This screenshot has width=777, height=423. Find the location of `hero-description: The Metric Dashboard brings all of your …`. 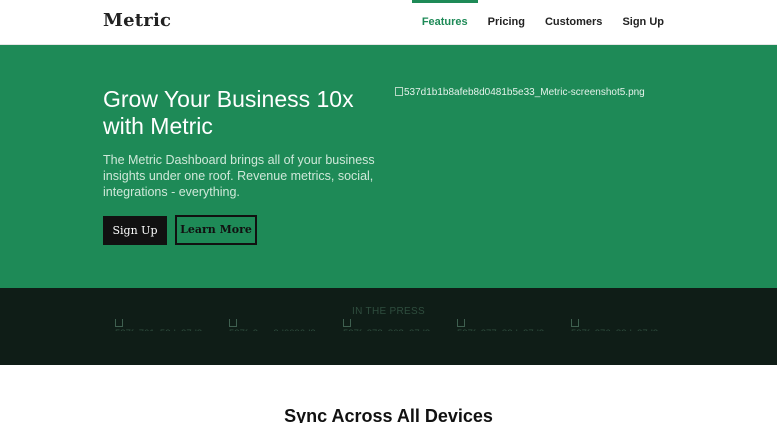

hero-description: The Metric Dashboard brings all of your … is located at coordinates (239, 176).